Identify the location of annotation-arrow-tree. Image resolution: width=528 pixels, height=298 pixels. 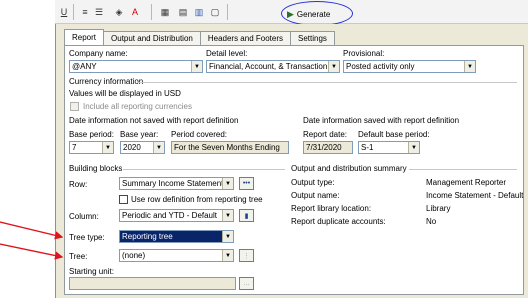
(32, 251).